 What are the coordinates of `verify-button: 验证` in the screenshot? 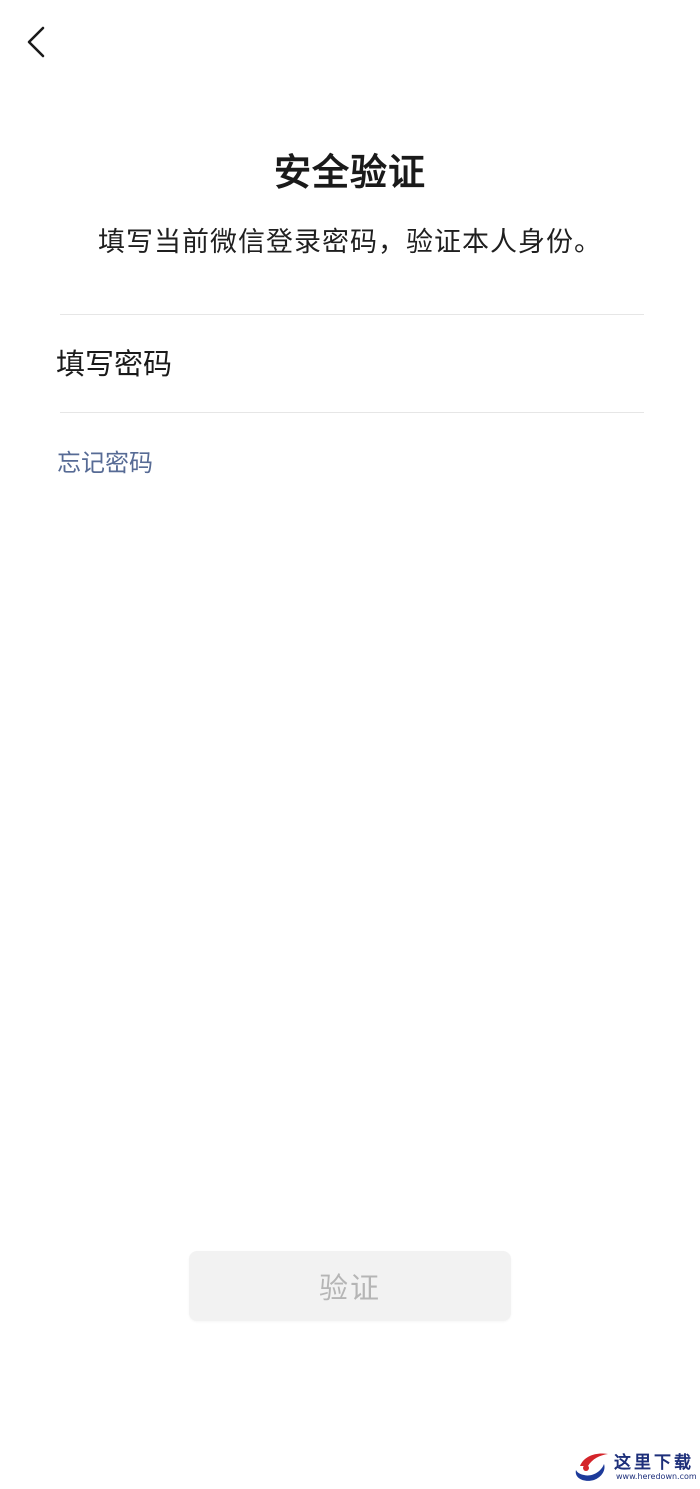 It's located at (350, 1286).